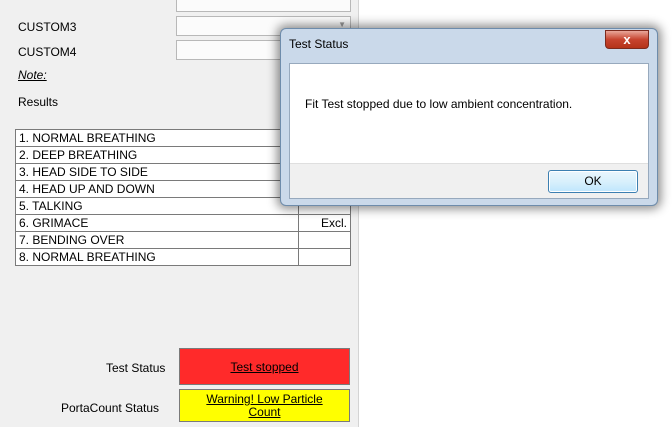 The image size is (672, 427). Describe the element at coordinates (263, 6) in the screenshot. I see `custom2-dropdown` at that location.